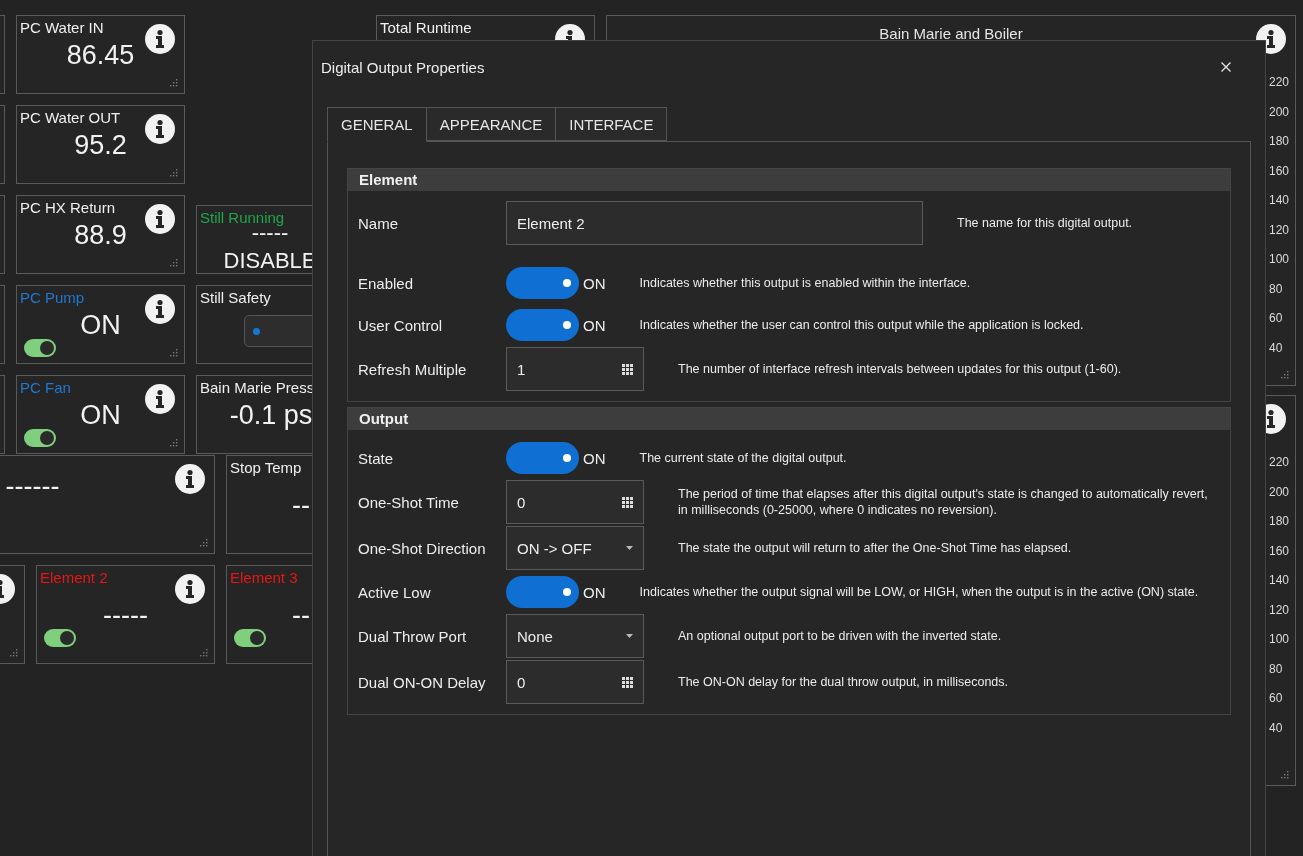 This screenshot has width=1303, height=856. I want to click on field-description: The period of time that elapses after this digital output's state is changed to automatically revert, in milliseconds (0-25000, where 0 indicates no reversion)., so click(943, 502).